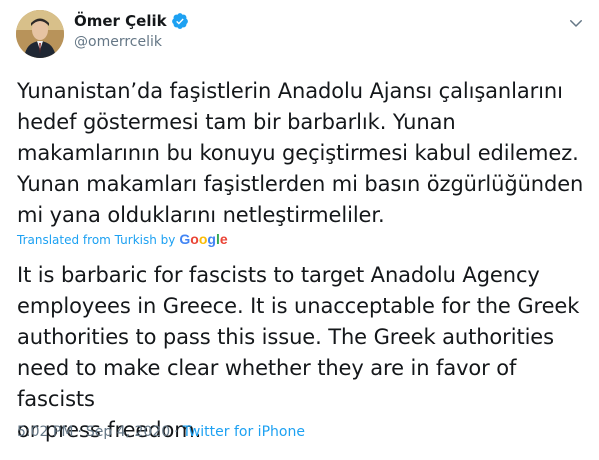  Describe the element at coordinates (244, 432) in the screenshot. I see `tweet-source-link: Twitter for iPhone` at that location.